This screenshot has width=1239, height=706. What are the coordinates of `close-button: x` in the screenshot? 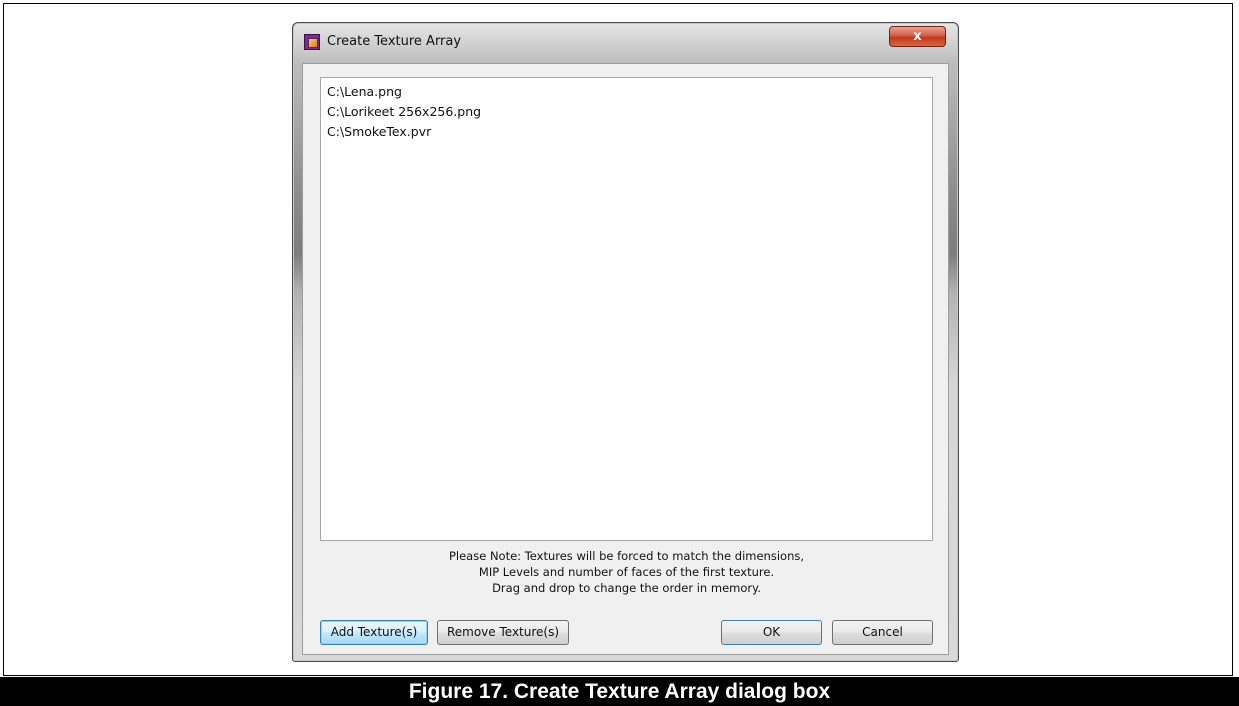 It's located at (917, 36).